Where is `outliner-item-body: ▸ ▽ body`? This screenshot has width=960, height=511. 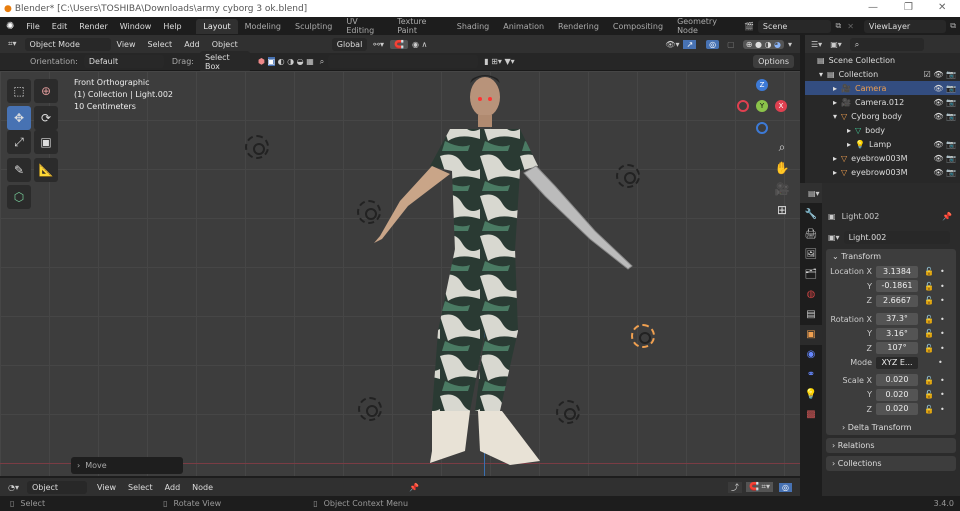 outliner-item-body: ▸ ▽ body is located at coordinates (882, 130).